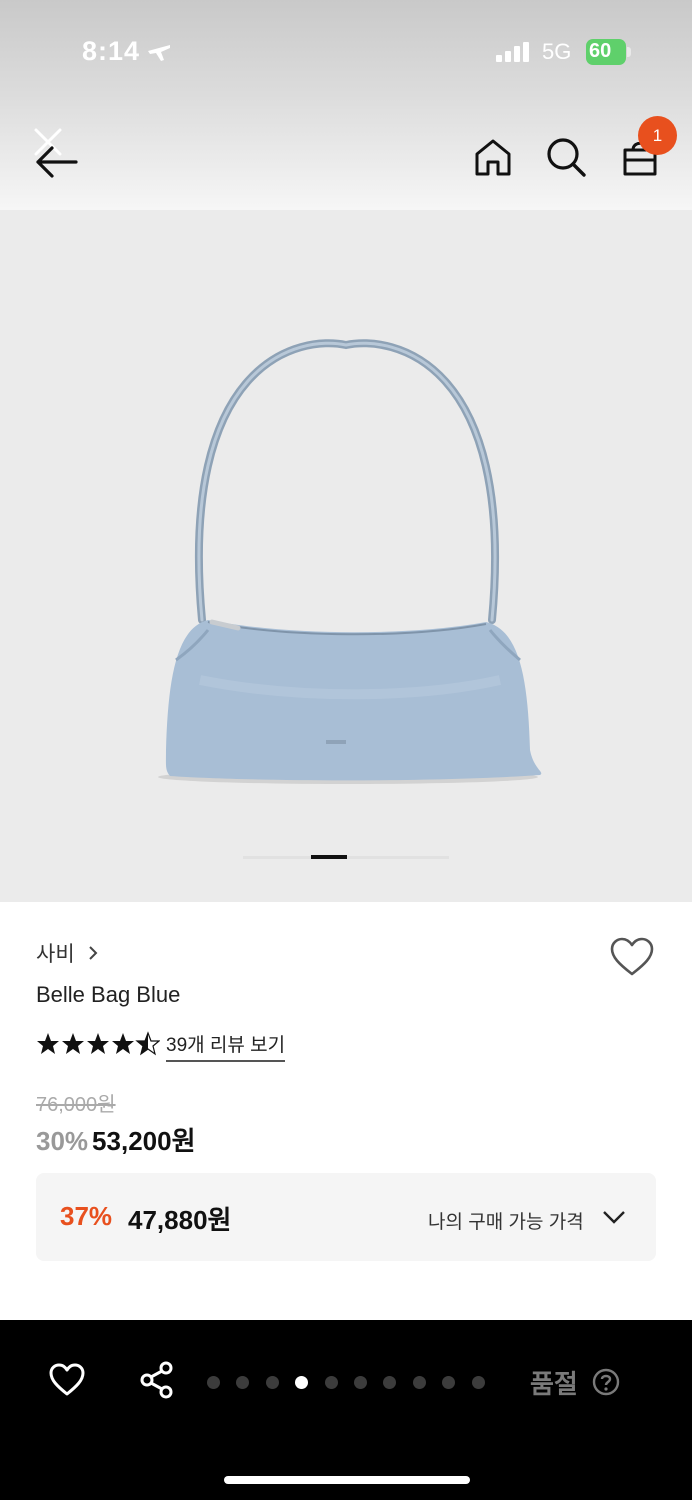 Image resolution: width=692 pixels, height=1500 pixels. I want to click on my-price: 47,880원, so click(180, 1220).